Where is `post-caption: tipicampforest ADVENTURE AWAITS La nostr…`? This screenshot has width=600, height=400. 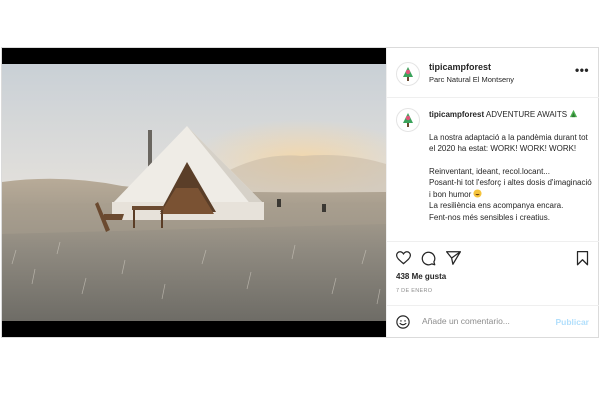
post-caption: tipicampforest ADVENTURE AWAITS La nostr… is located at coordinates (512, 166).